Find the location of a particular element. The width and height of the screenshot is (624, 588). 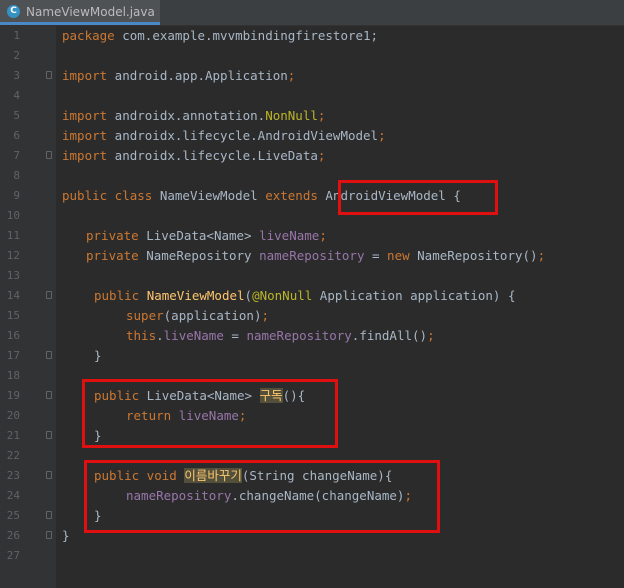

file-tab: C NameViewModel.java is located at coordinates (80, 12).